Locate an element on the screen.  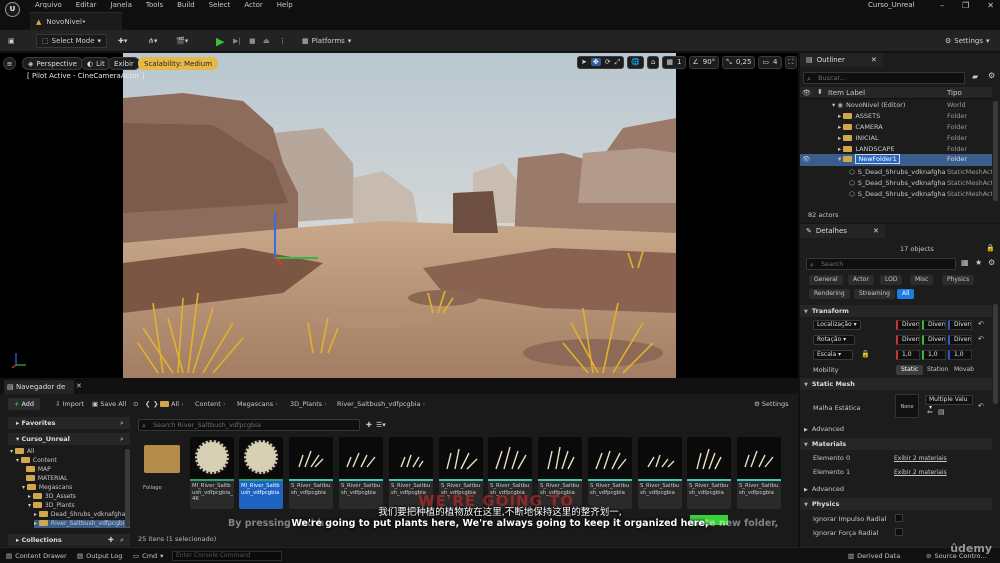
rotation-y-field: Diversc is located at coordinates (934, 340).